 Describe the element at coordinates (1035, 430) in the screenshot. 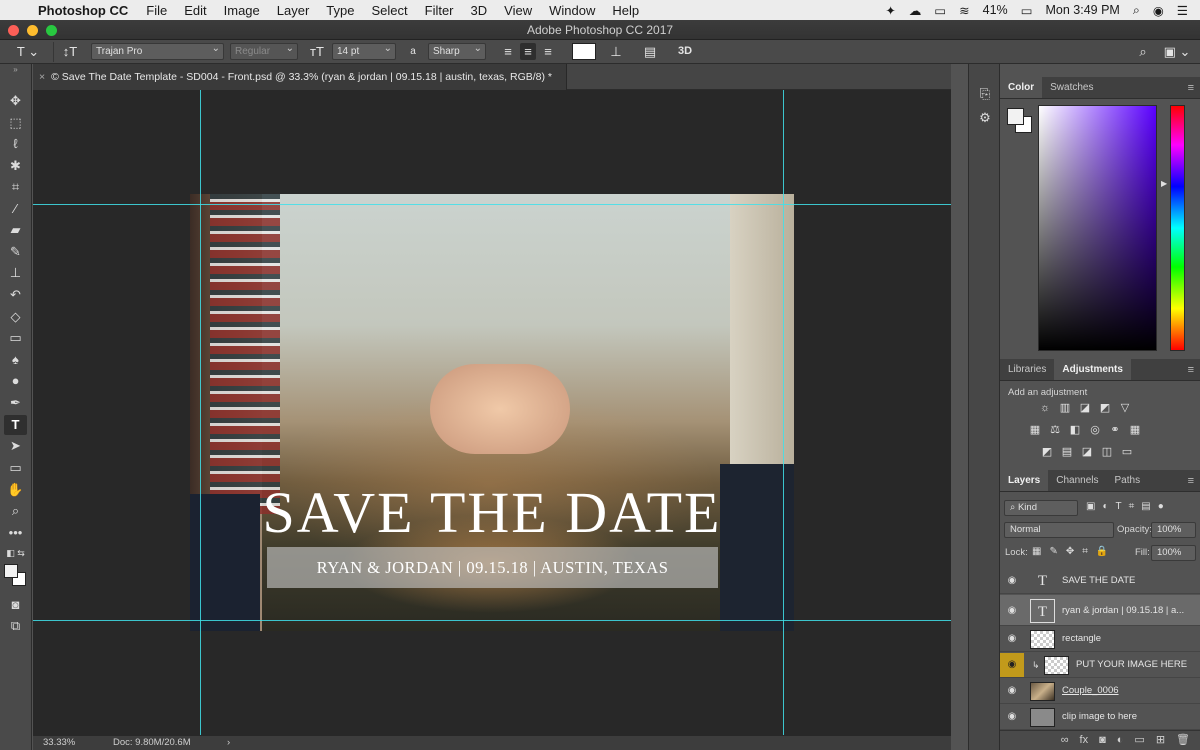

I see `hue-saturation-icon: ▦` at that location.